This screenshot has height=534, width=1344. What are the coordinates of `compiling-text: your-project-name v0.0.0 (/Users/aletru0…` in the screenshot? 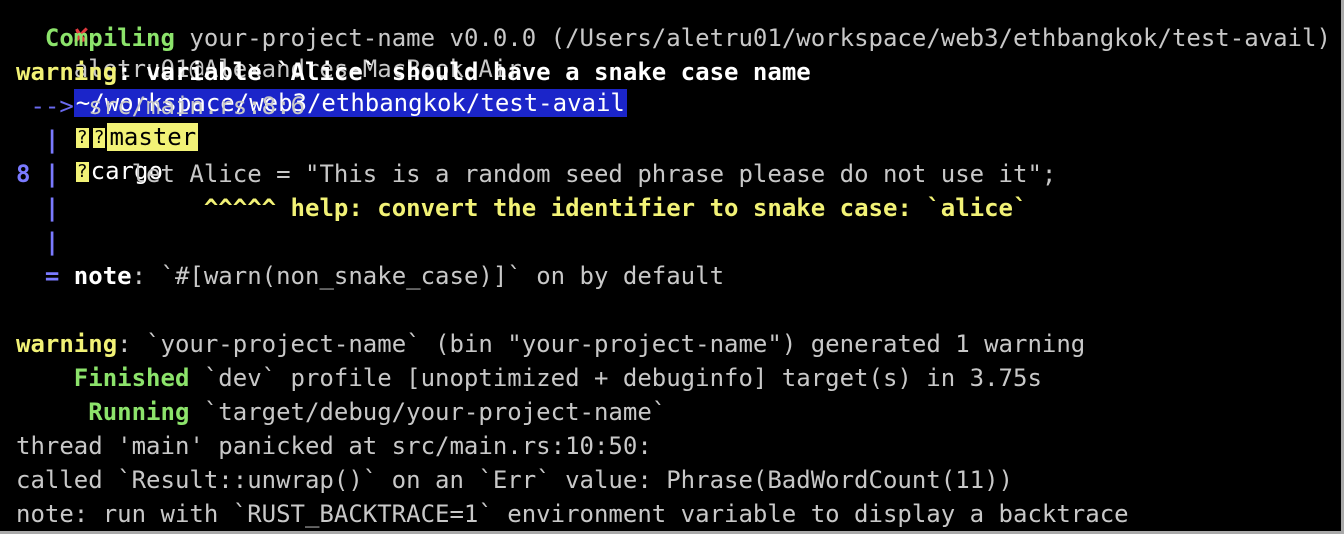 It's located at (752, 38).